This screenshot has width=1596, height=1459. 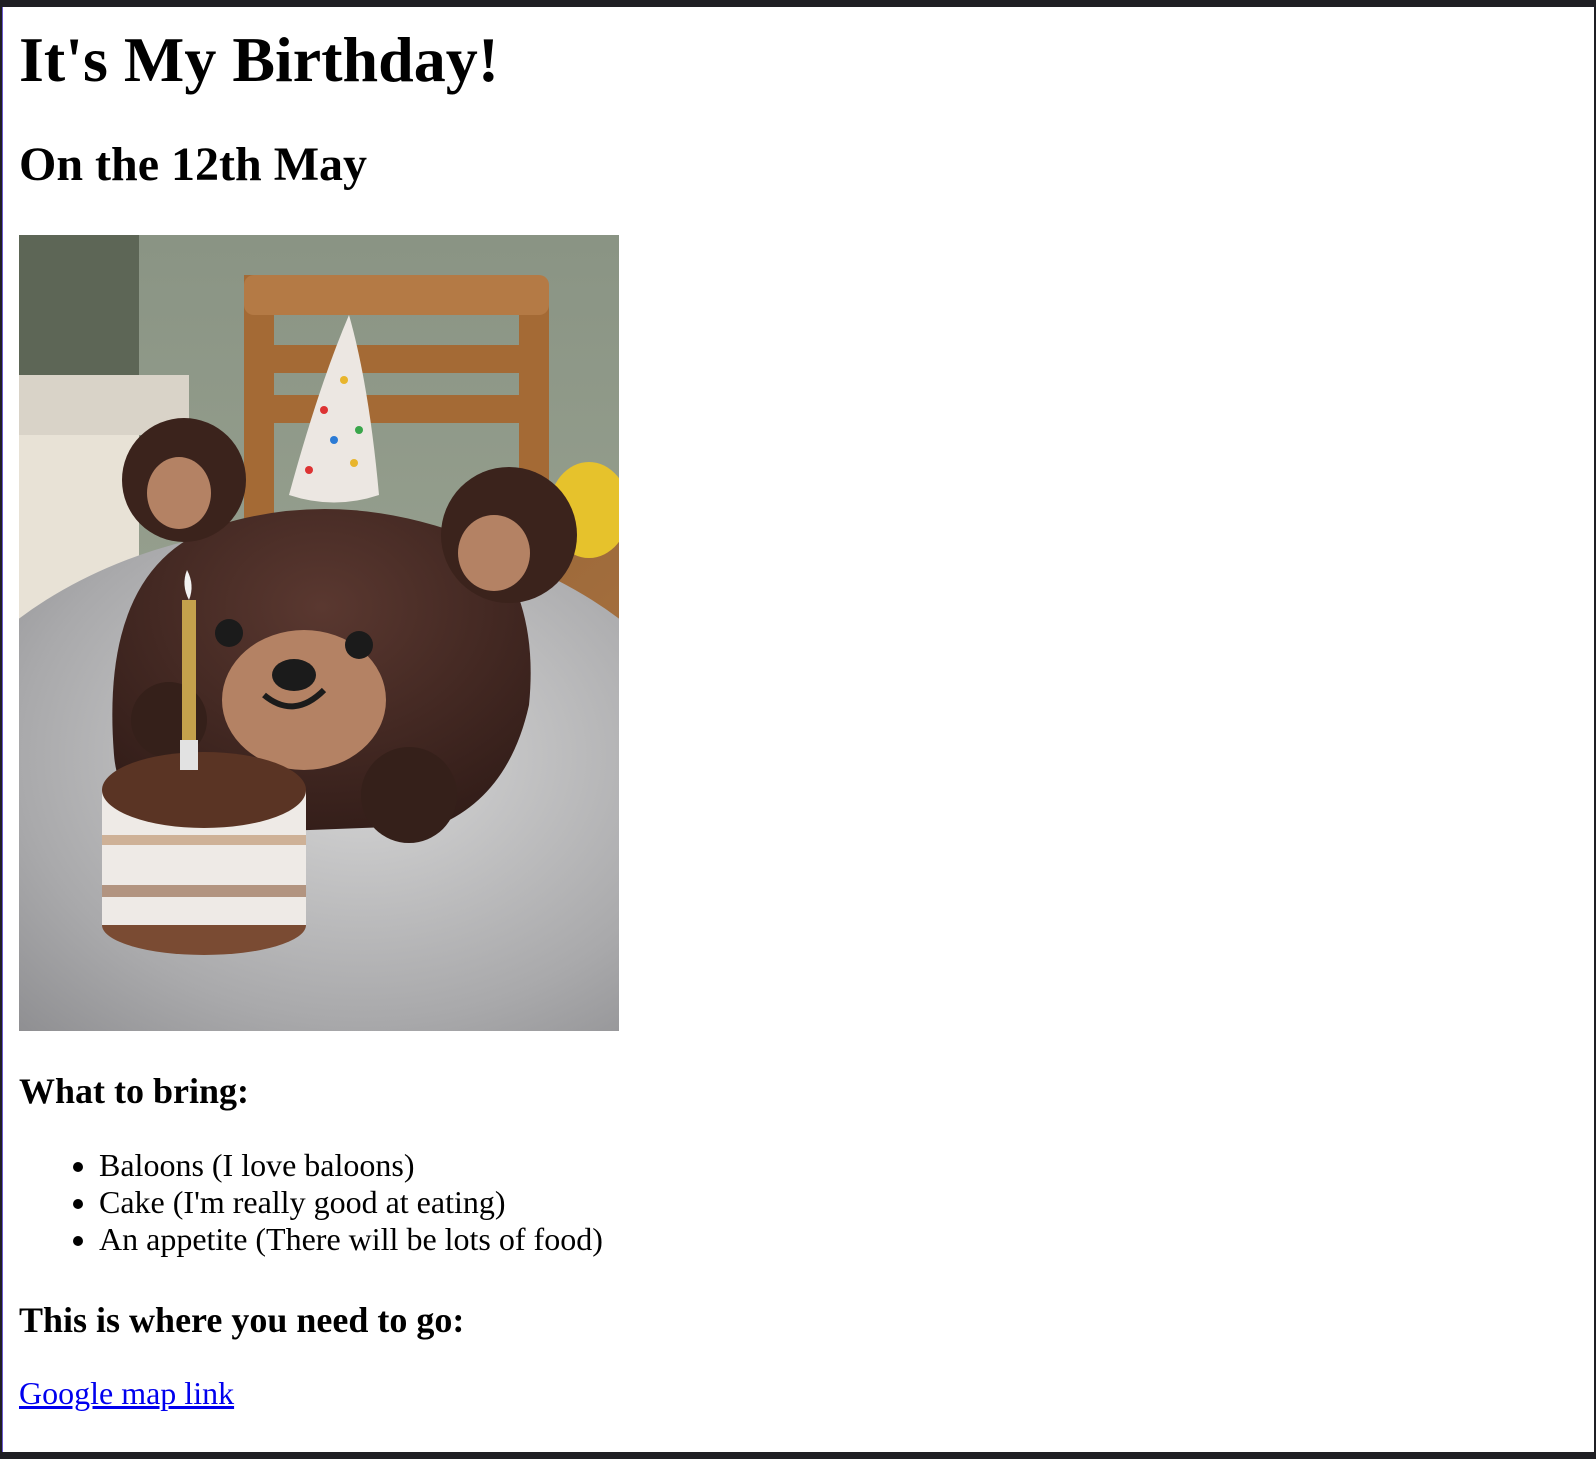 What do you see at coordinates (242, 1320) in the screenshot?
I see `directions-heading: This is where you need to go:` at bounding box center [242, 1320].